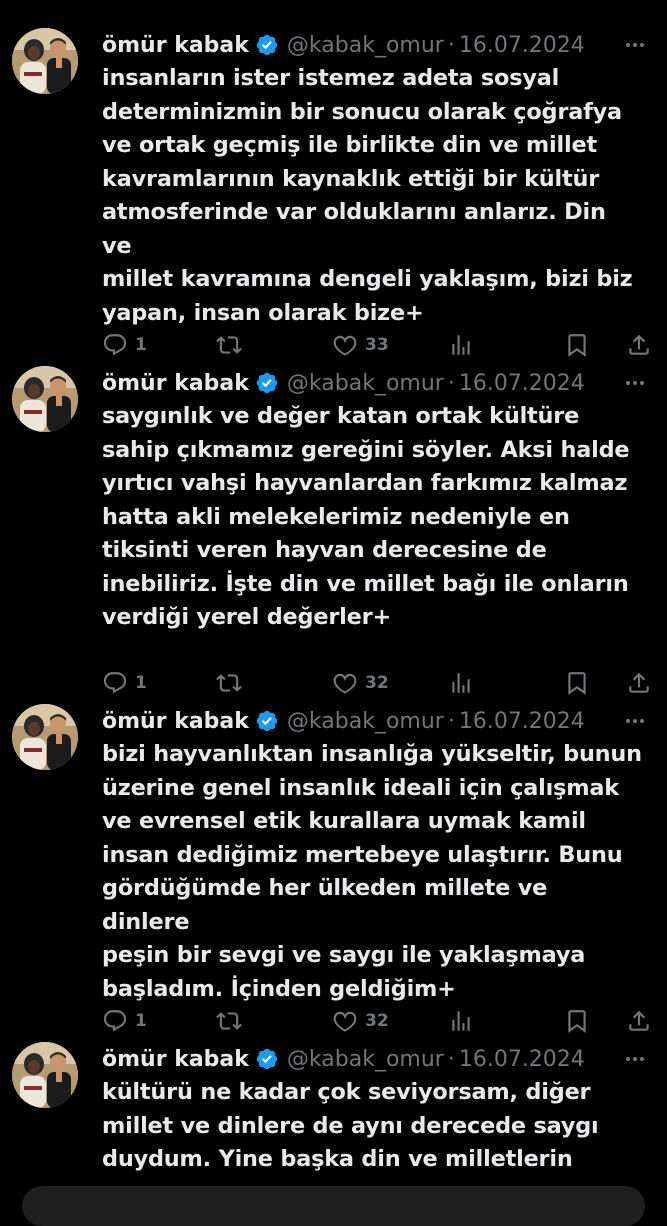 The image size is (667, 1226). I want to click on like-button: 33, so click(360, 345).